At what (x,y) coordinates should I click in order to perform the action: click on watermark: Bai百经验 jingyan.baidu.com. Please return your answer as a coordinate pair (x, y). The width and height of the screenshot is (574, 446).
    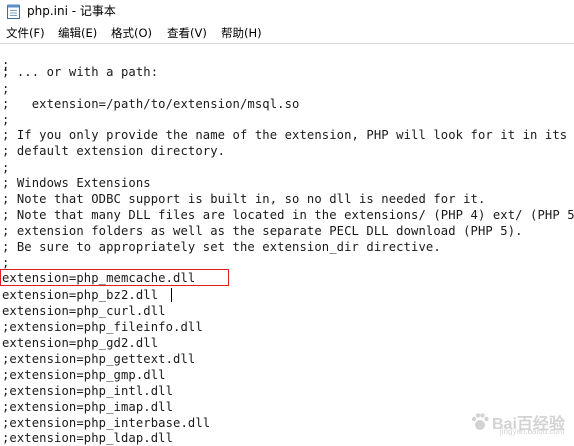
    Looking at the image, I should click on (519, 423).